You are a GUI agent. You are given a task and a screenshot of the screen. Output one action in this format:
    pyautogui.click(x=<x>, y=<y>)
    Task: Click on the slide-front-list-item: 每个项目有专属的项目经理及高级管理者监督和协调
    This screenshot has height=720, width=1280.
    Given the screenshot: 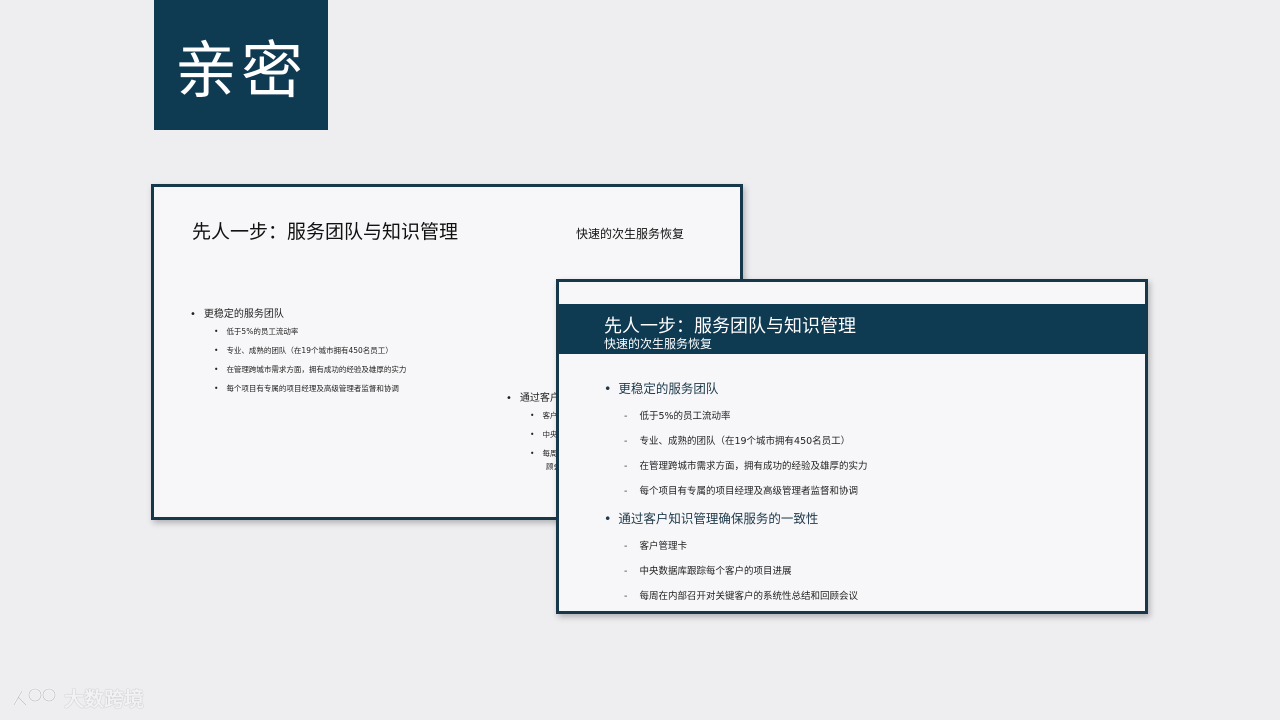 What is the action you would take?
    pyautogui.click(x=874, y=490)
    